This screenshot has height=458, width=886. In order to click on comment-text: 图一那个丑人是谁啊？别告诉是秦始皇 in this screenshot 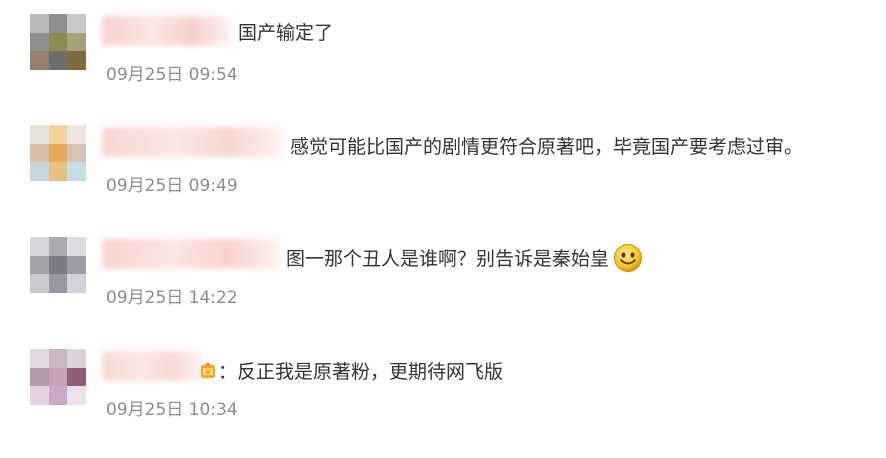, I will do `click(464, 259)`.